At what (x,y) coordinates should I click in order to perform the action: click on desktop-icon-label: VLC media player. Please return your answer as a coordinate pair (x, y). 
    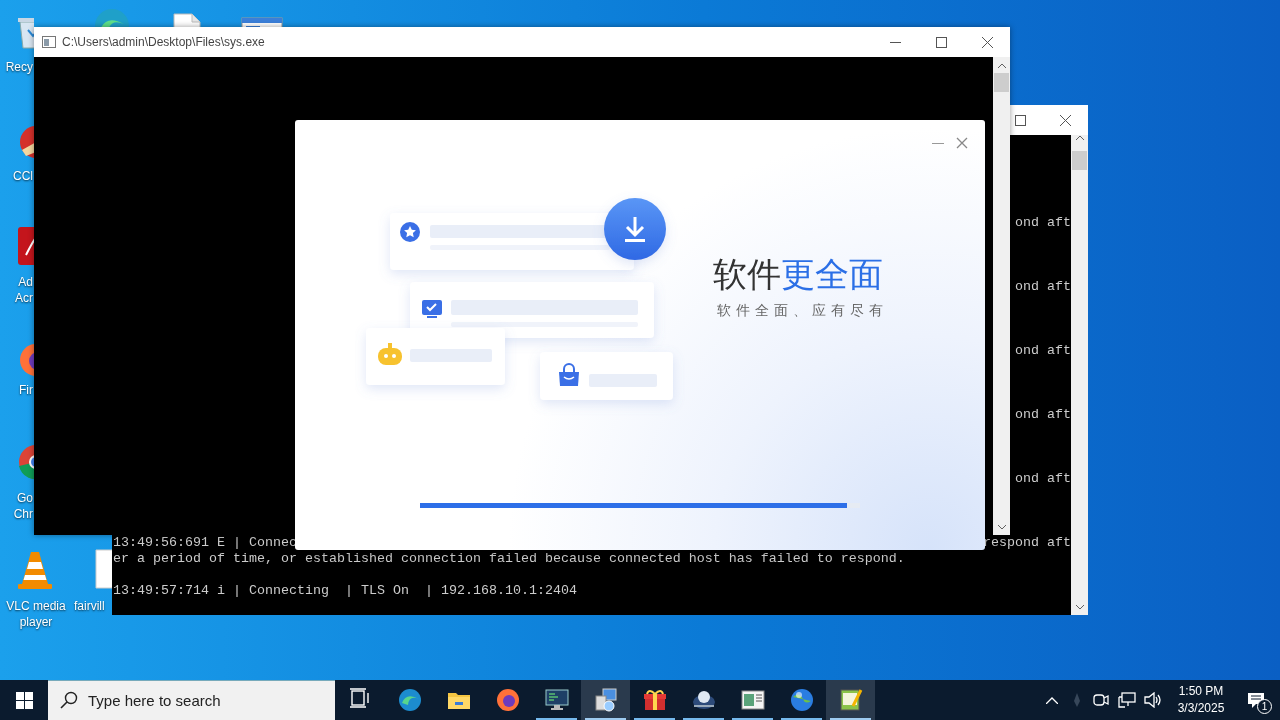
    Looking at the image, I should click on (36, 614).